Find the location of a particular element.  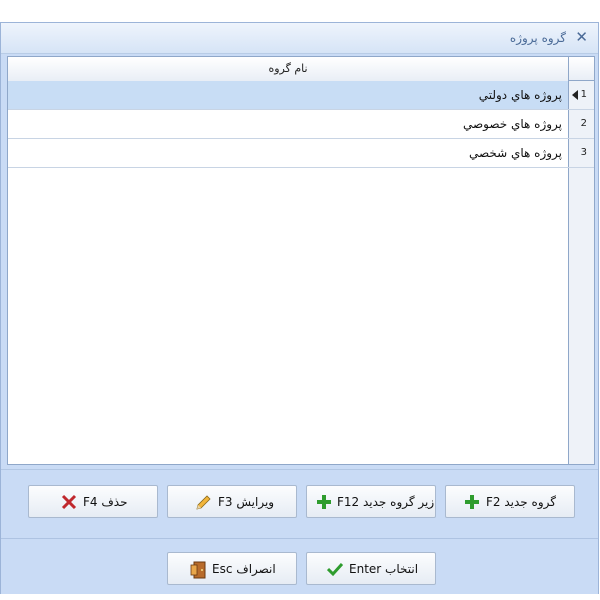

column-header-group-name: نام گروه is located at coordinates (288, 69).